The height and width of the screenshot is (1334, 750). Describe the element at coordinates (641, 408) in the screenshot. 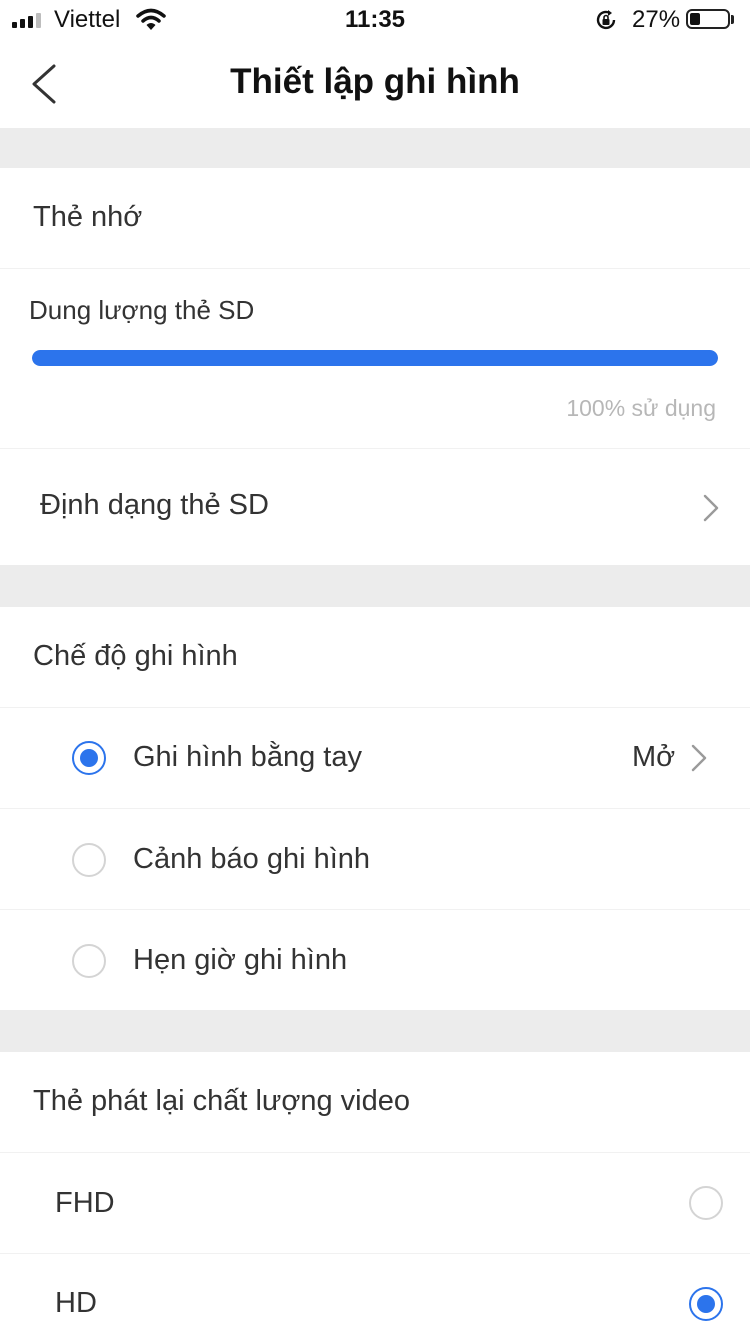

I see `sd-usage-text: 100% sử dụng` at that location.